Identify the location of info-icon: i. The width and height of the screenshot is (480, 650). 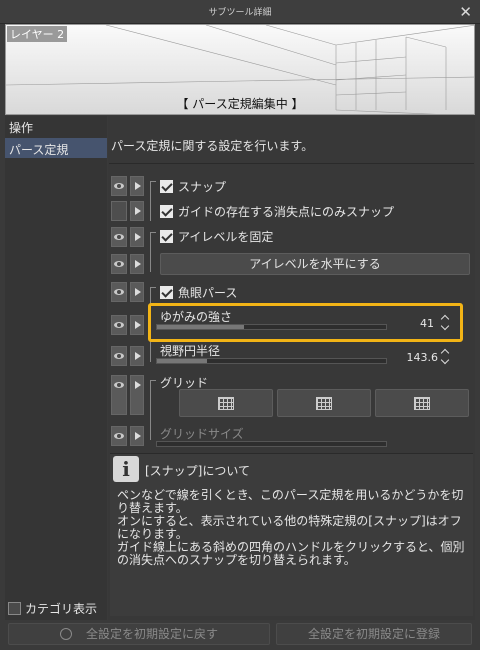
(126, 469).